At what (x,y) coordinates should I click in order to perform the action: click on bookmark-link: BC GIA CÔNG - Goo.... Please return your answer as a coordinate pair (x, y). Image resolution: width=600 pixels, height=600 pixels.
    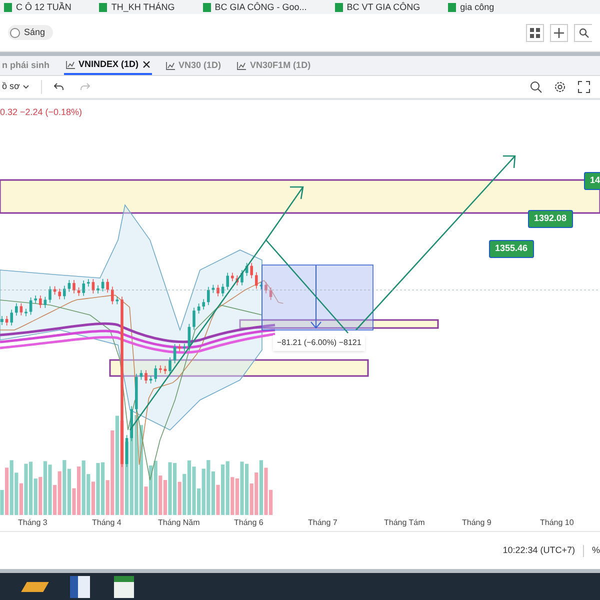
    Looking at the image, I should click on (254, 7).